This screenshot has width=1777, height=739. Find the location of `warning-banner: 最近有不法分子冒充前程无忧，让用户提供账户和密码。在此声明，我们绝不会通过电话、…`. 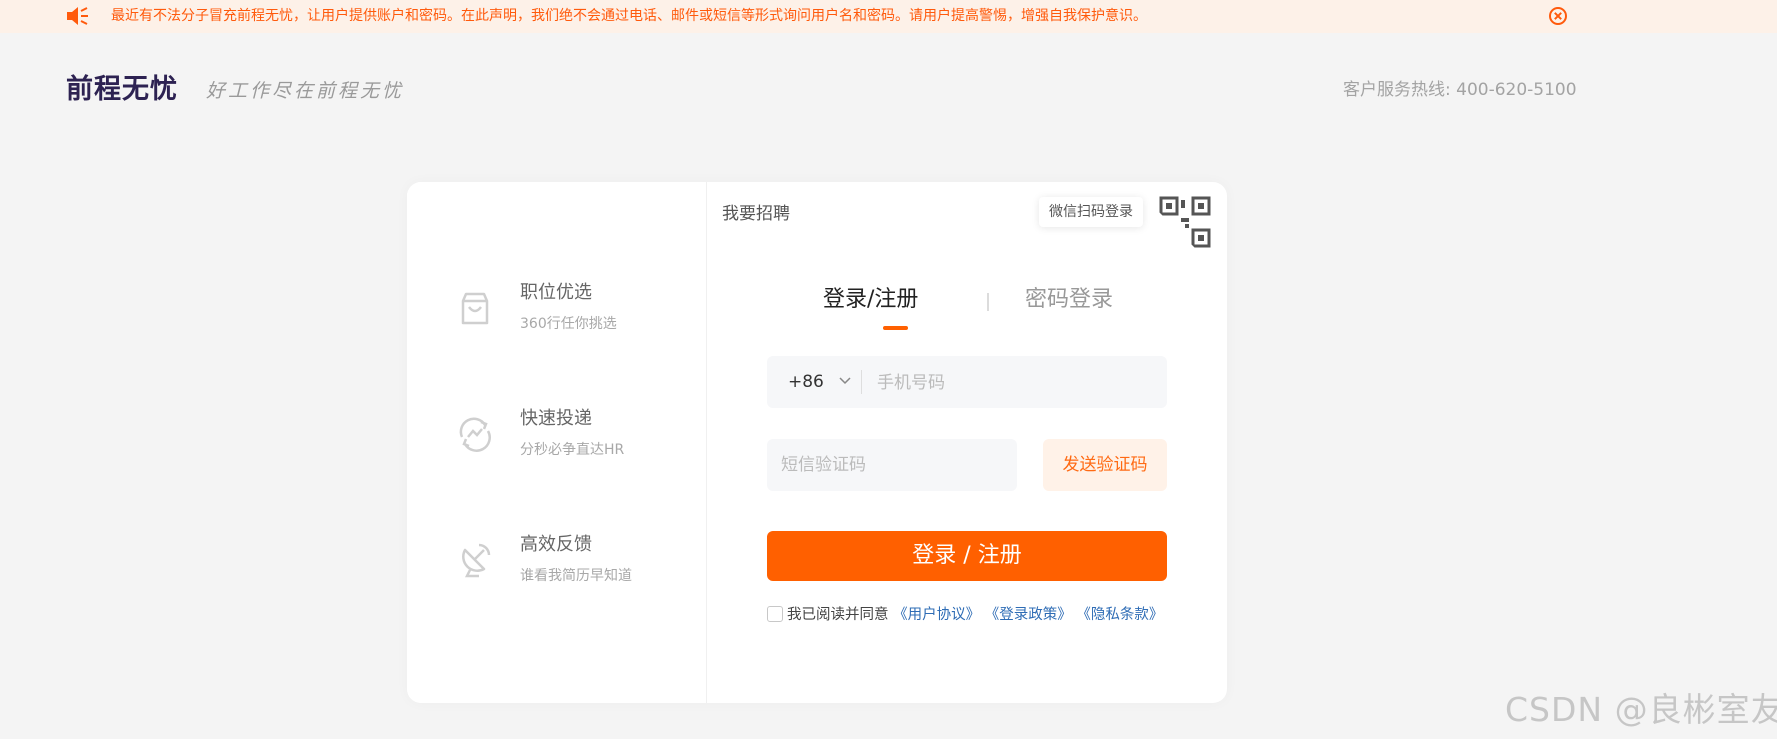

warning-banner: 最近有不法分子冒充前程无忧，让用户提供账户和密码。在此声明，我们绝不会通过电话、… is located at coordinates (888, 16).